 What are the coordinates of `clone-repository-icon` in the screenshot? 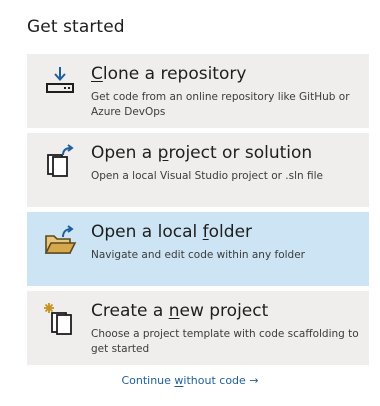 It's located at (60, 82).